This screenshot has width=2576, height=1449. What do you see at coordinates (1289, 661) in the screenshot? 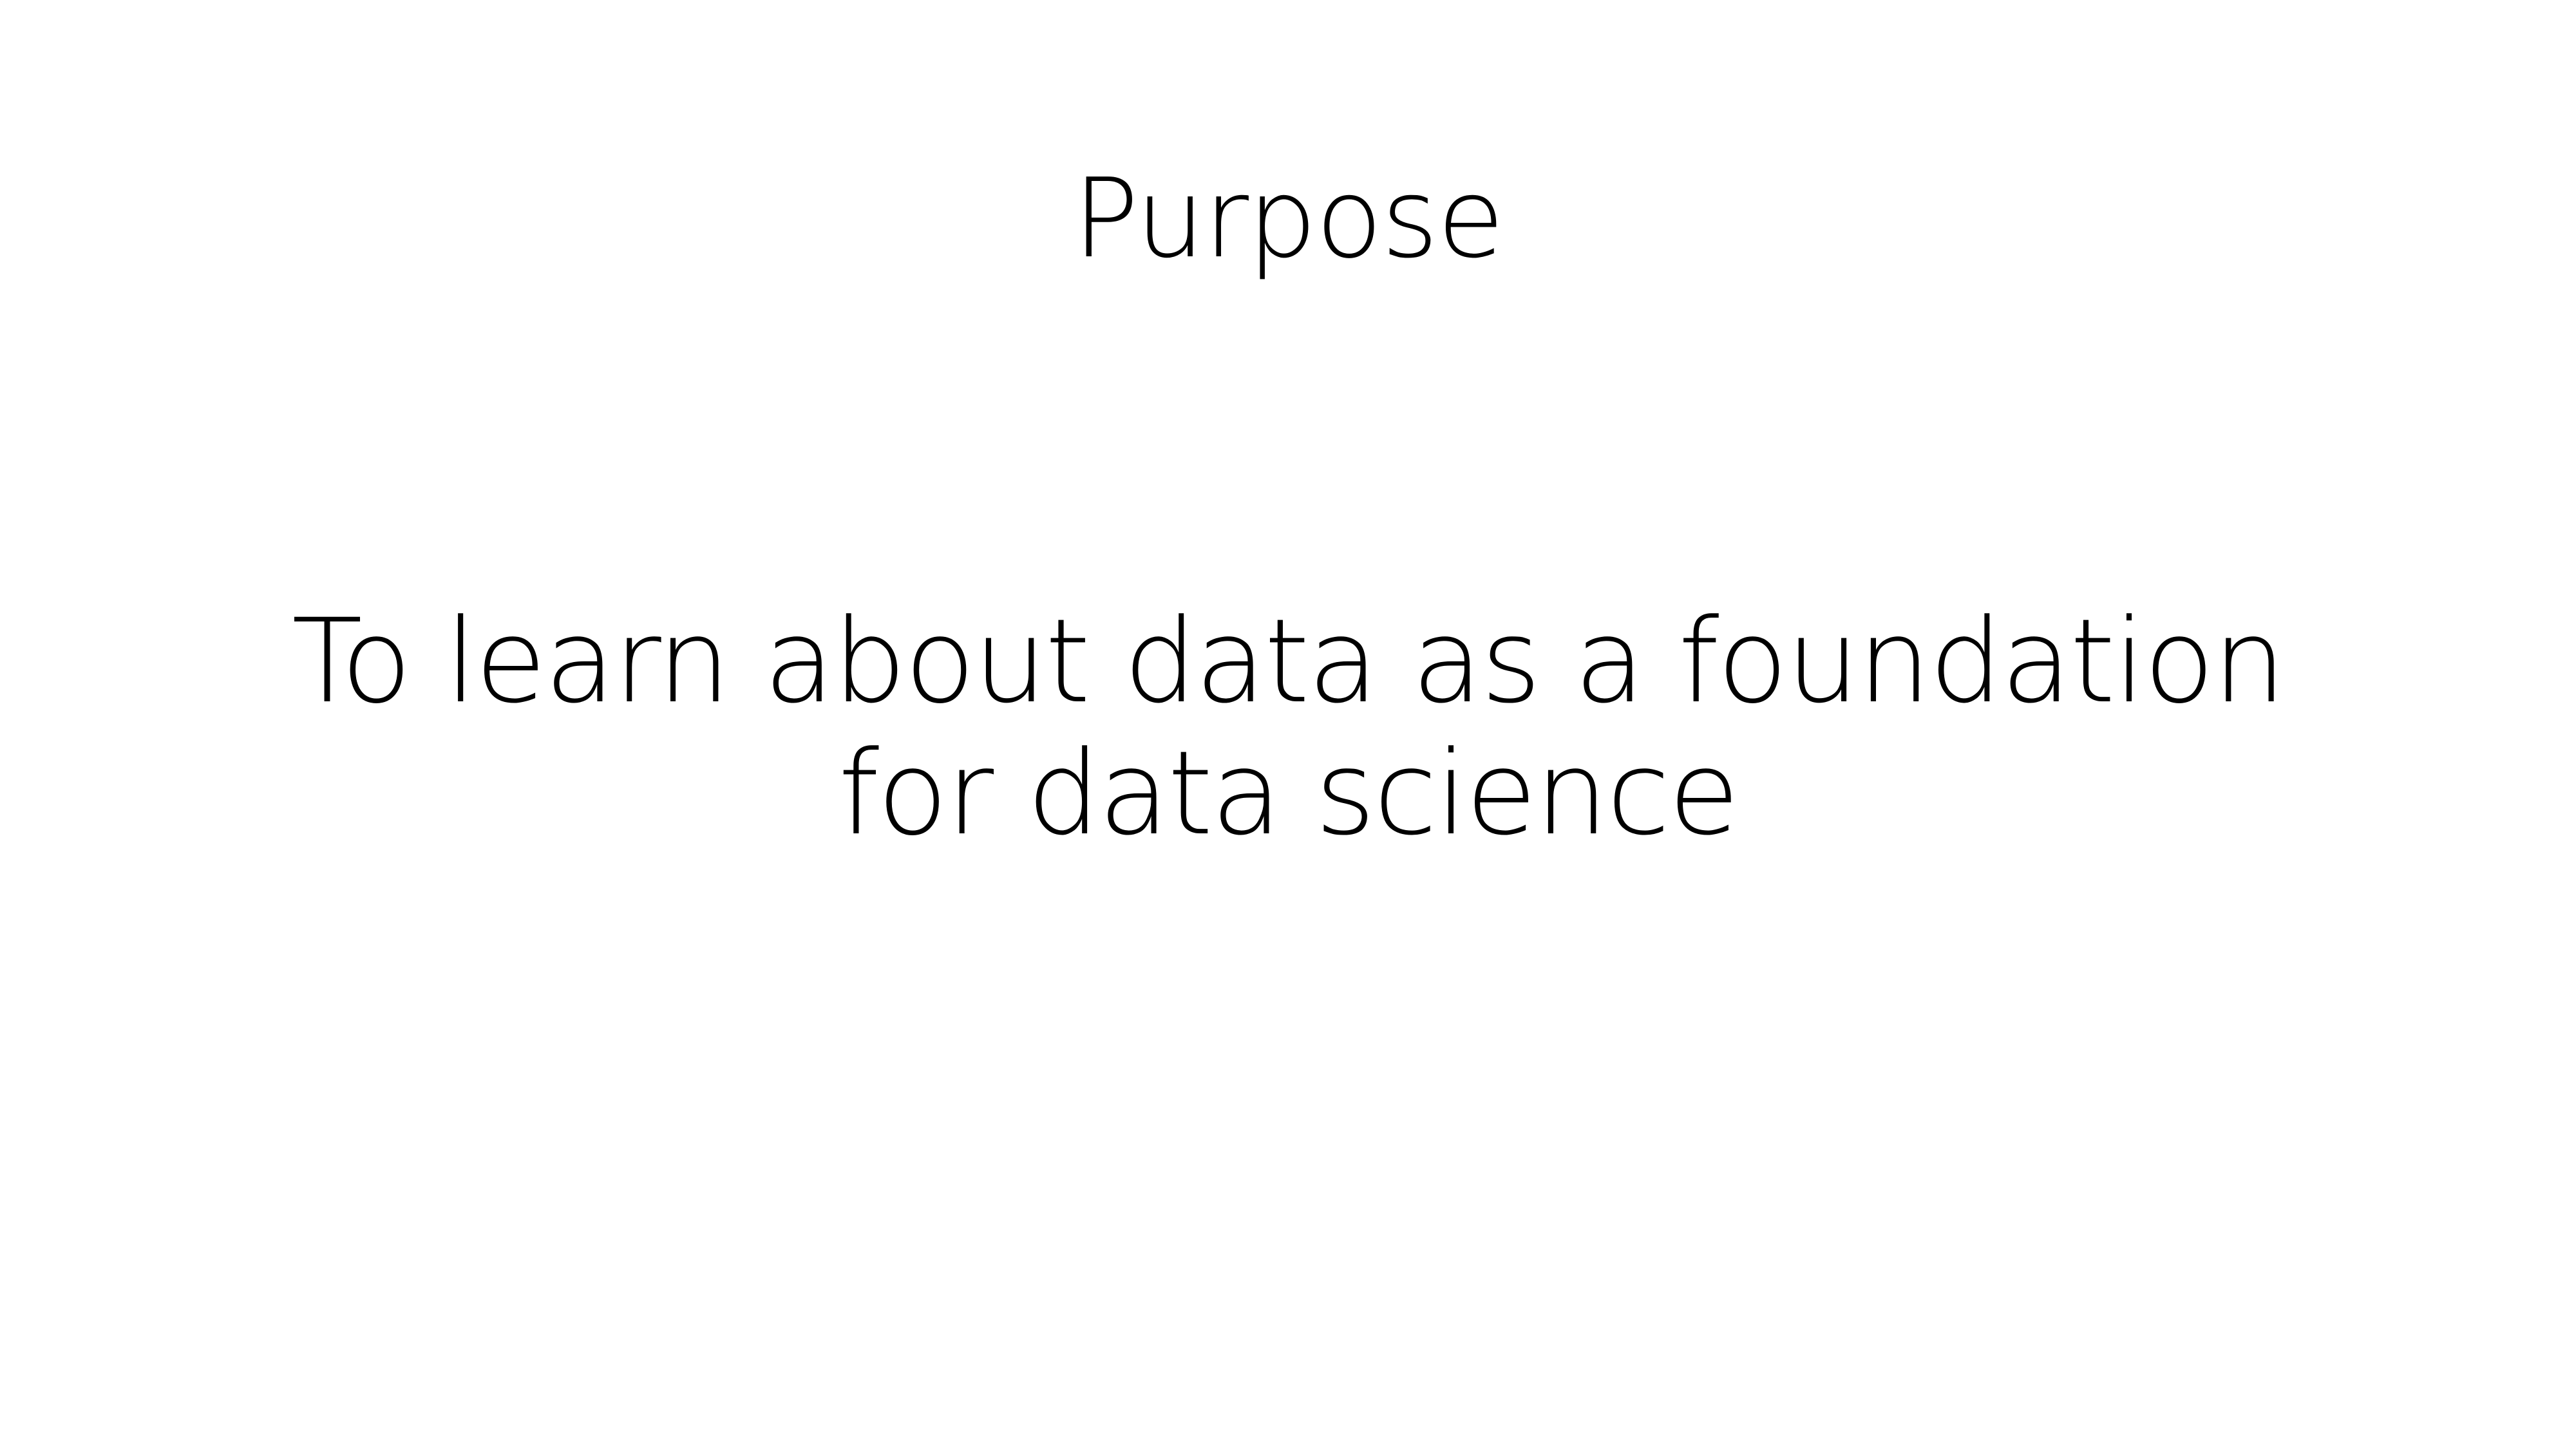
I see `body-line-1: To learn about data as a foundation` at bounding box center [1289, 661].